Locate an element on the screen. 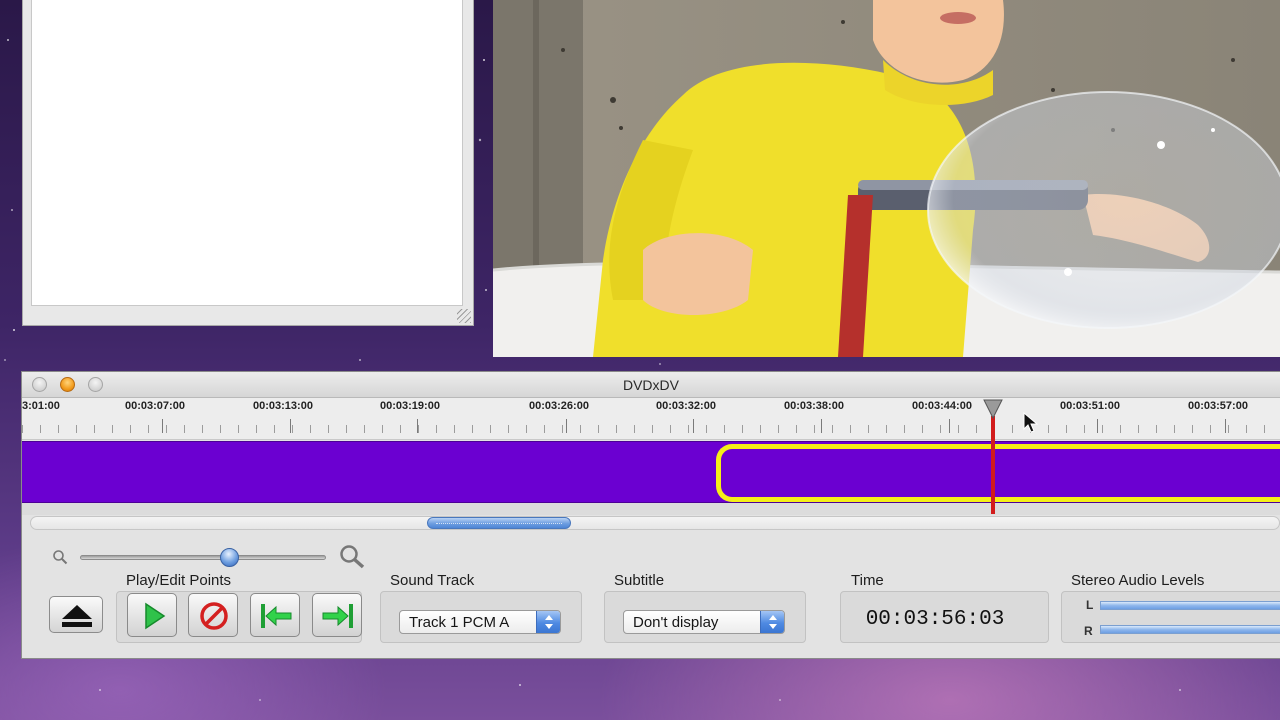 The height and width of the screenshot is (720, 1280). ruler-label: 00:03:51:00 is located at coordinates (1090, 406).